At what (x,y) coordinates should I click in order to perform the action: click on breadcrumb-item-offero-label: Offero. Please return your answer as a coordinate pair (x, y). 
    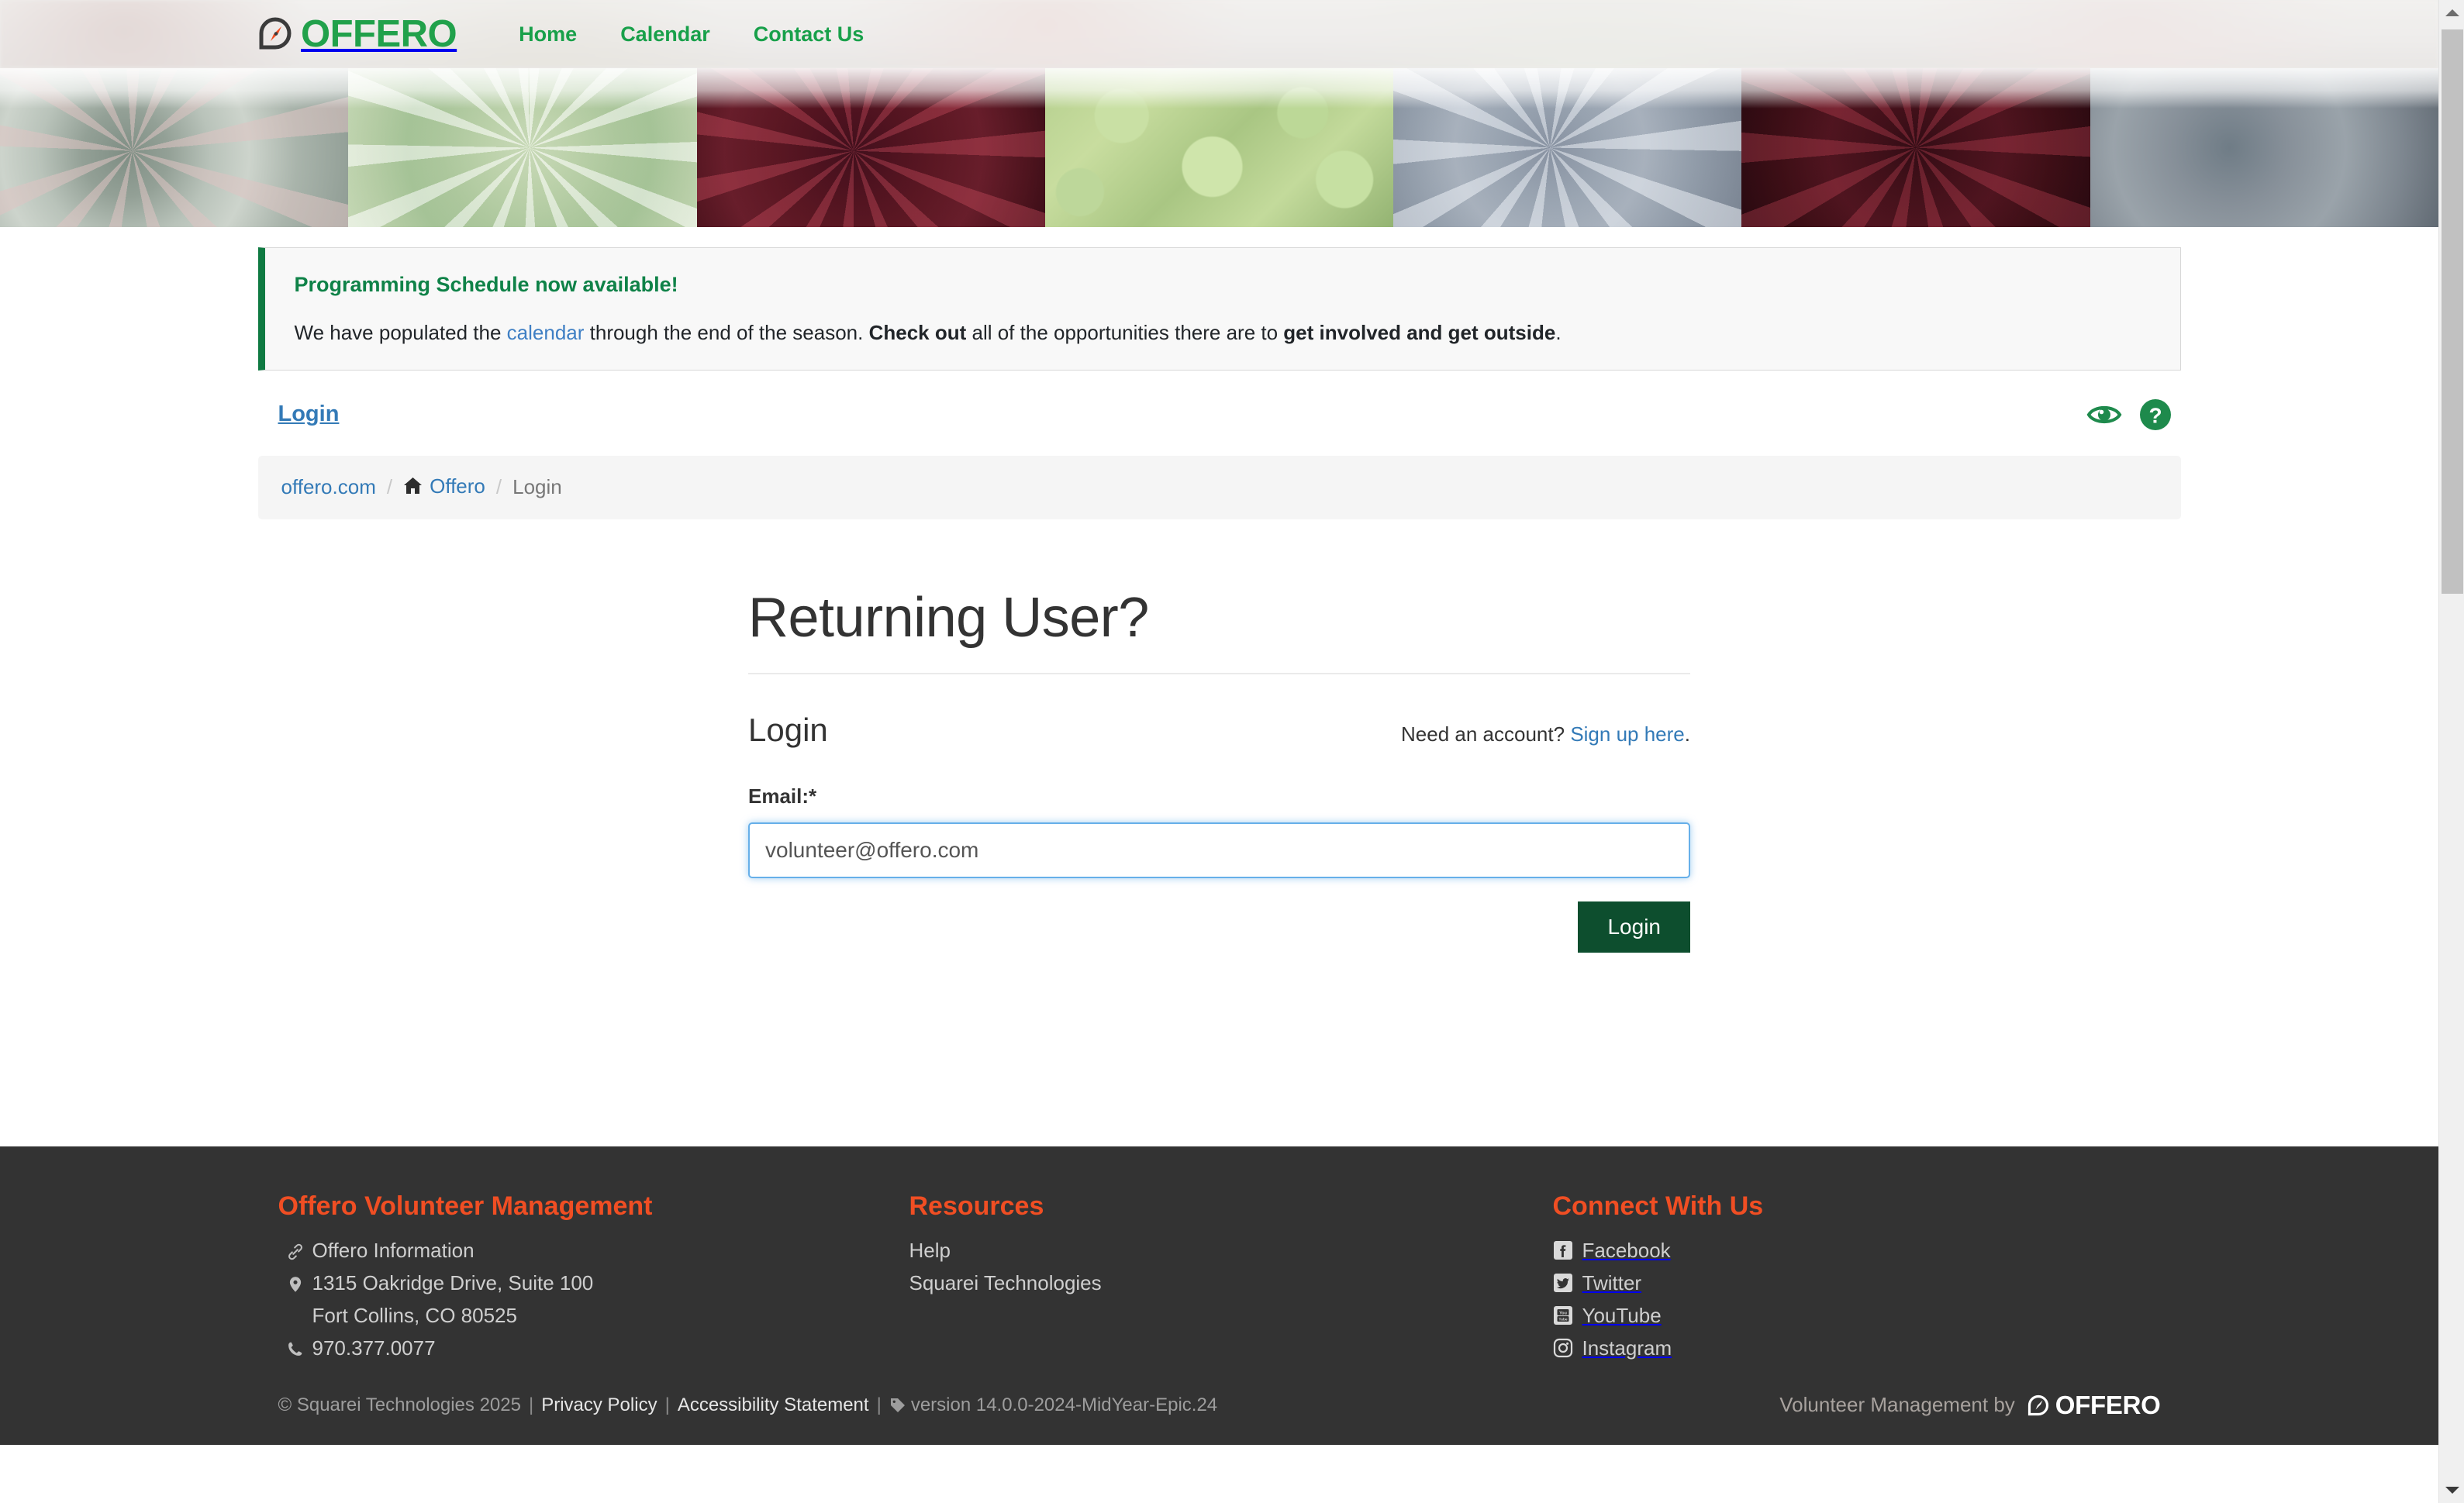
    Looking at the image, I should click on (458, 486).